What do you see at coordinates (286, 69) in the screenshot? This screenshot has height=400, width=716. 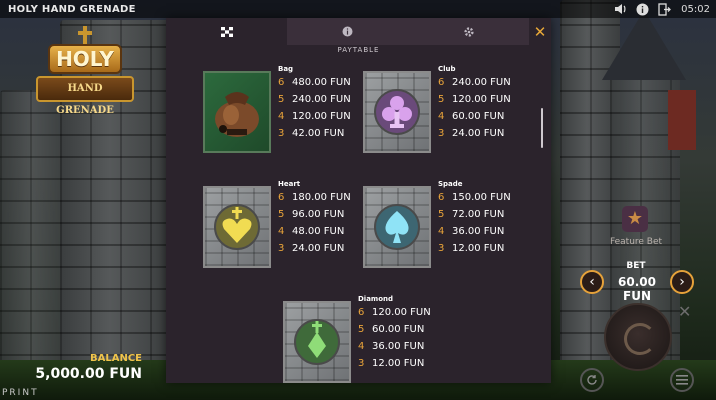 I see `symbol-name: Bag` at bounding box center [286, 69].